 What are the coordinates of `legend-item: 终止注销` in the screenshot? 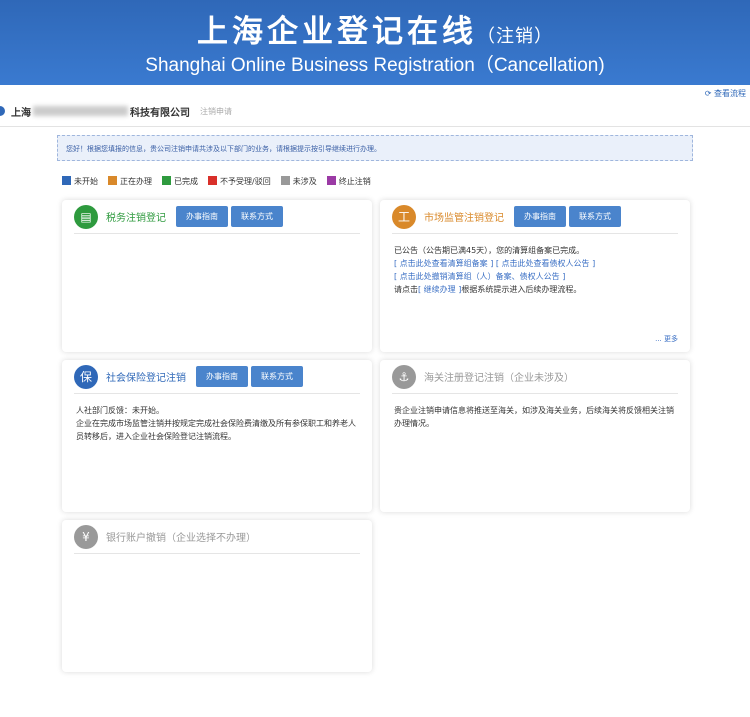 It's located at (348, 181).